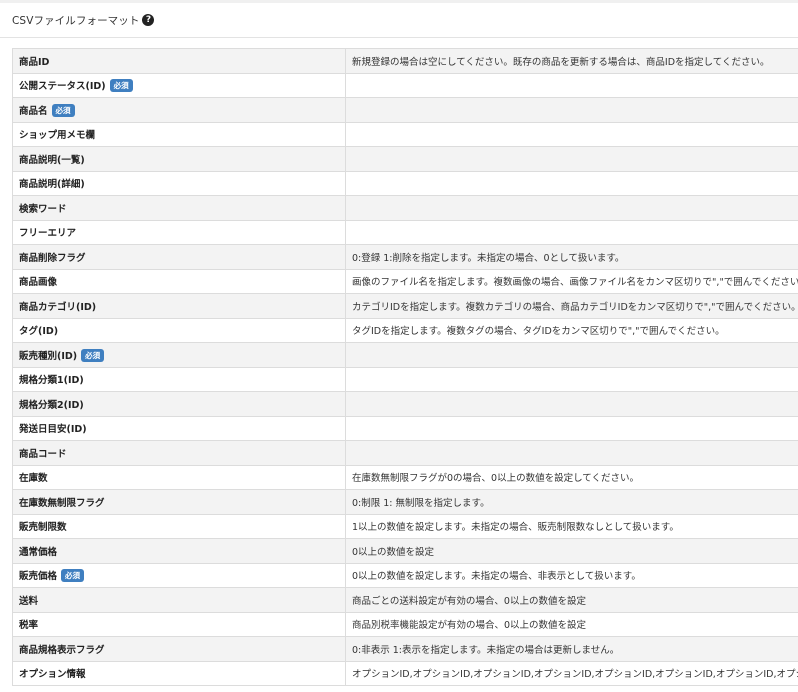  I want to click on field-name-cell: 在庫数無制限フラグ, so click(179, 502).